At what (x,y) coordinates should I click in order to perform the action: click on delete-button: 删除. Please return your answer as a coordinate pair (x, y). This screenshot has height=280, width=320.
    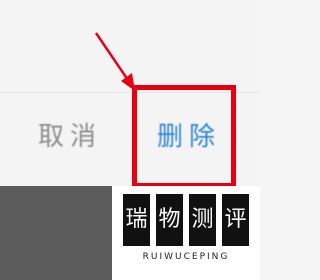
    Looking at the image, I should click on (189, 134).